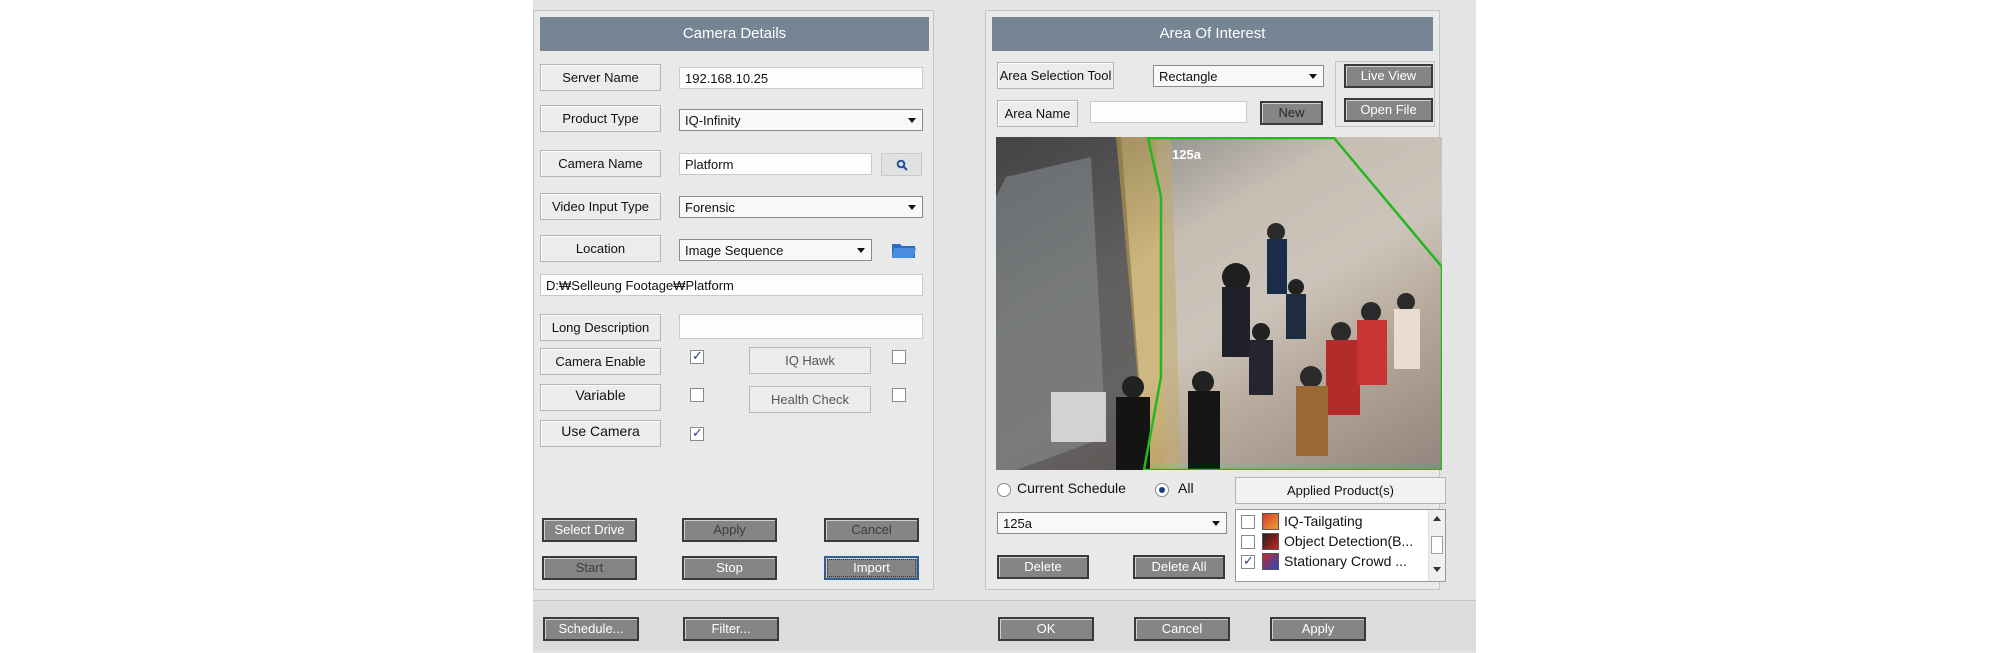 The width and height of the screenshot is (2008, 653). I want to click on current-schedule-radio, so click(1004, 490).